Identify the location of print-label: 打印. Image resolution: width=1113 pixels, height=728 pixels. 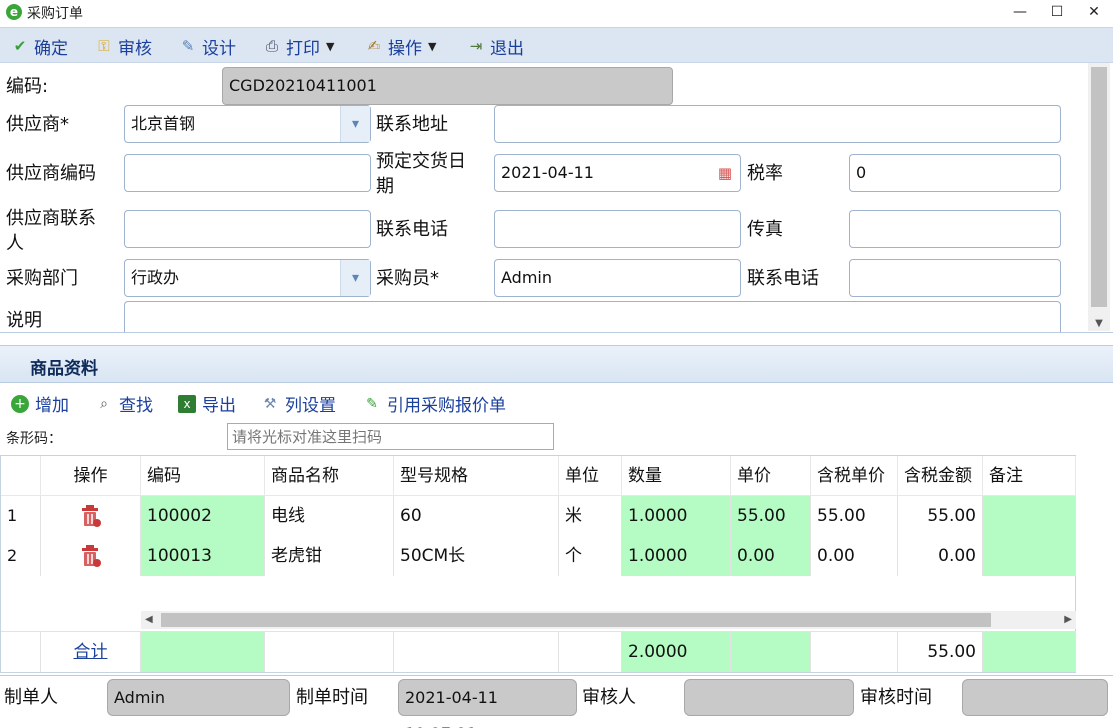
(303, 48).